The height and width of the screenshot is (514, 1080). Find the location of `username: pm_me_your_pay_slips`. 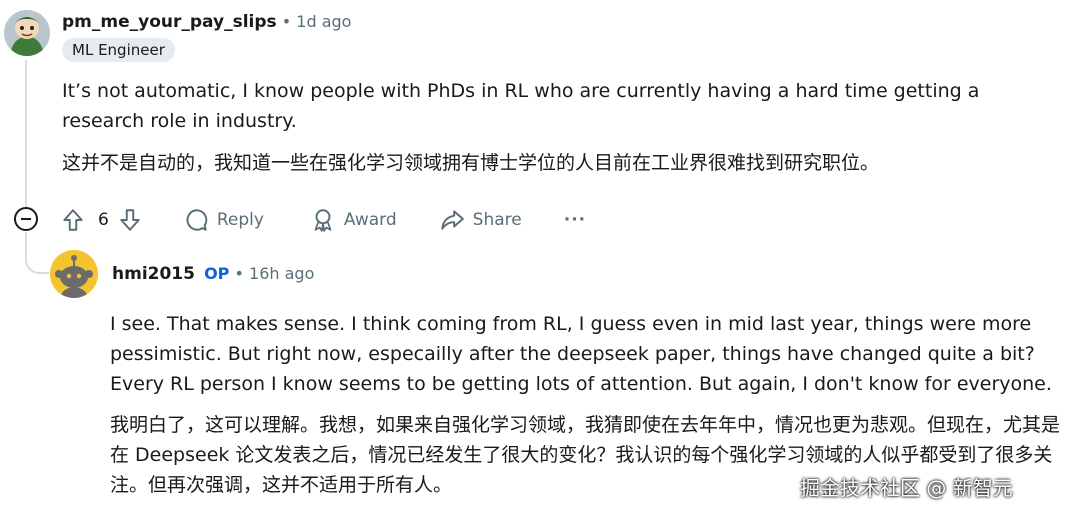

username: pm_me_your_pay_slips is located at coordinates (169, 22).